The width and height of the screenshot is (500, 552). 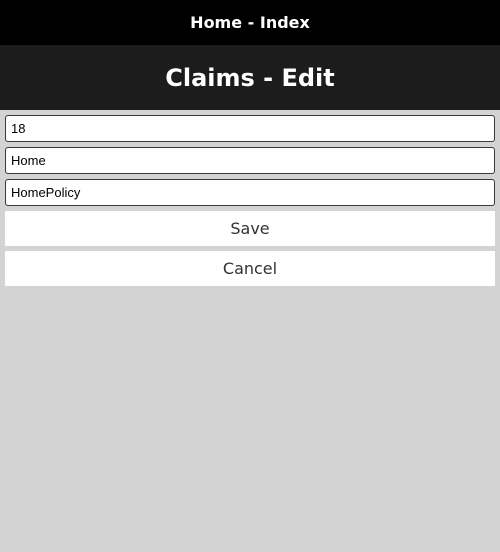 I want to click on cancel-button: Cancel, so click(x=250, y=268).